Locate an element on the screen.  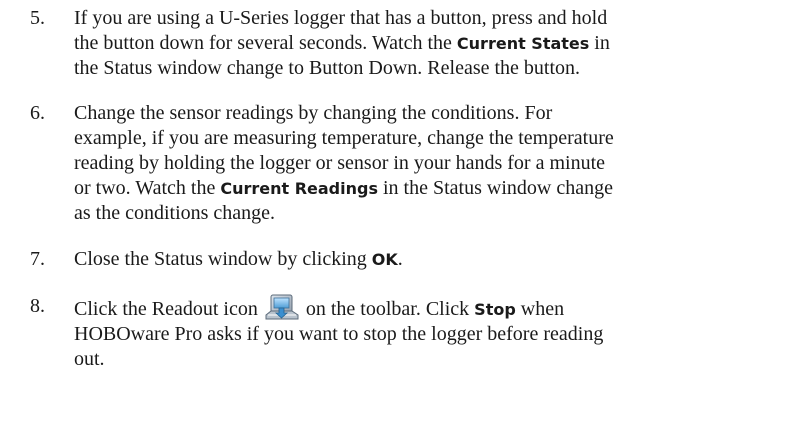
readout-icon is located at coordinates (282, 307).